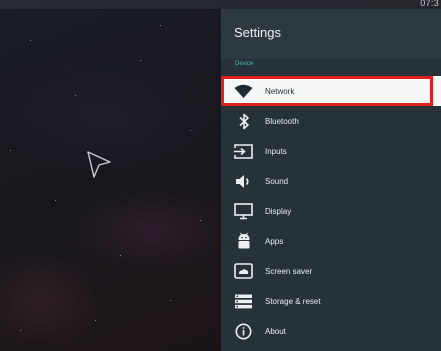  I want to click on wifi-icon, so click(243, 91).